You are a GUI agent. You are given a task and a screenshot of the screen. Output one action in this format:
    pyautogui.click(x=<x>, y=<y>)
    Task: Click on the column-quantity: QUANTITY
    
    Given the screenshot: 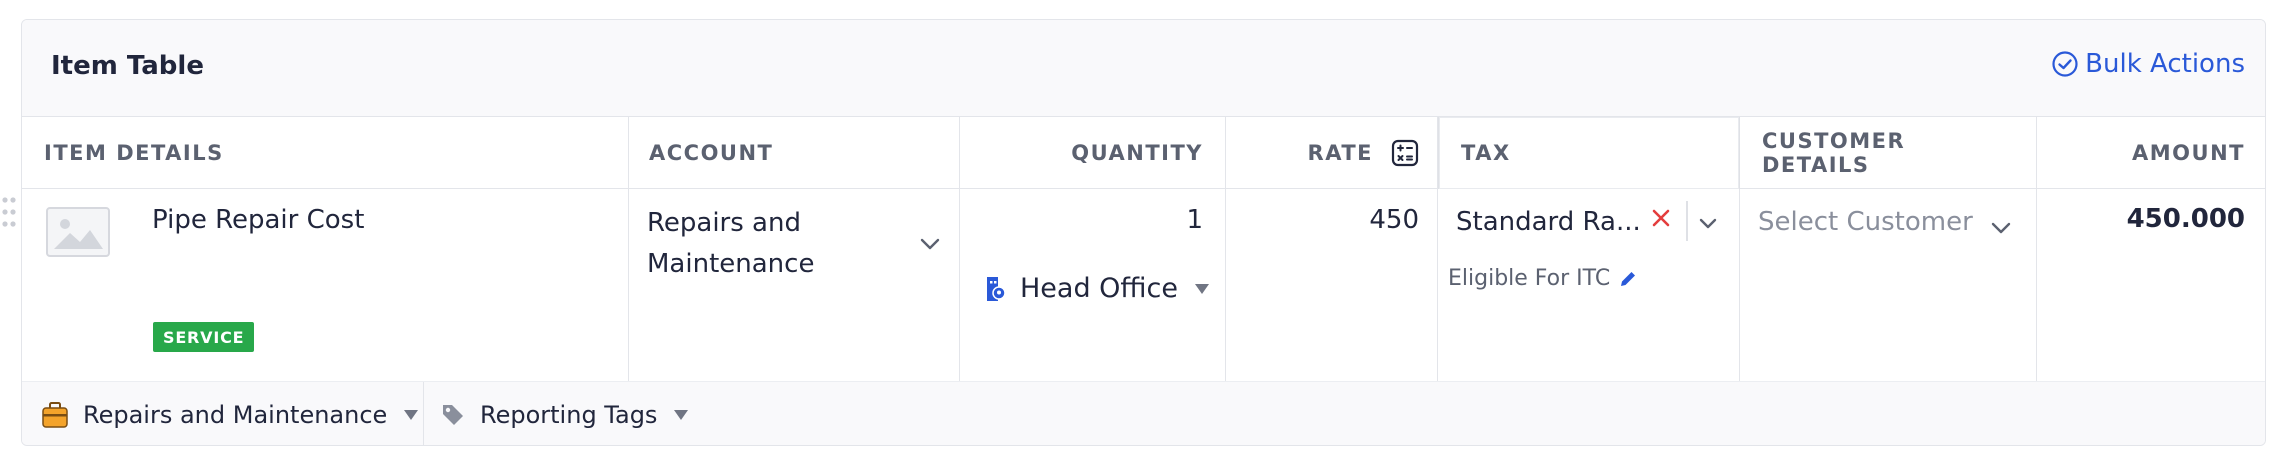 What is the action you would take?
    pyautogui.click(x=1093, y=153)
    